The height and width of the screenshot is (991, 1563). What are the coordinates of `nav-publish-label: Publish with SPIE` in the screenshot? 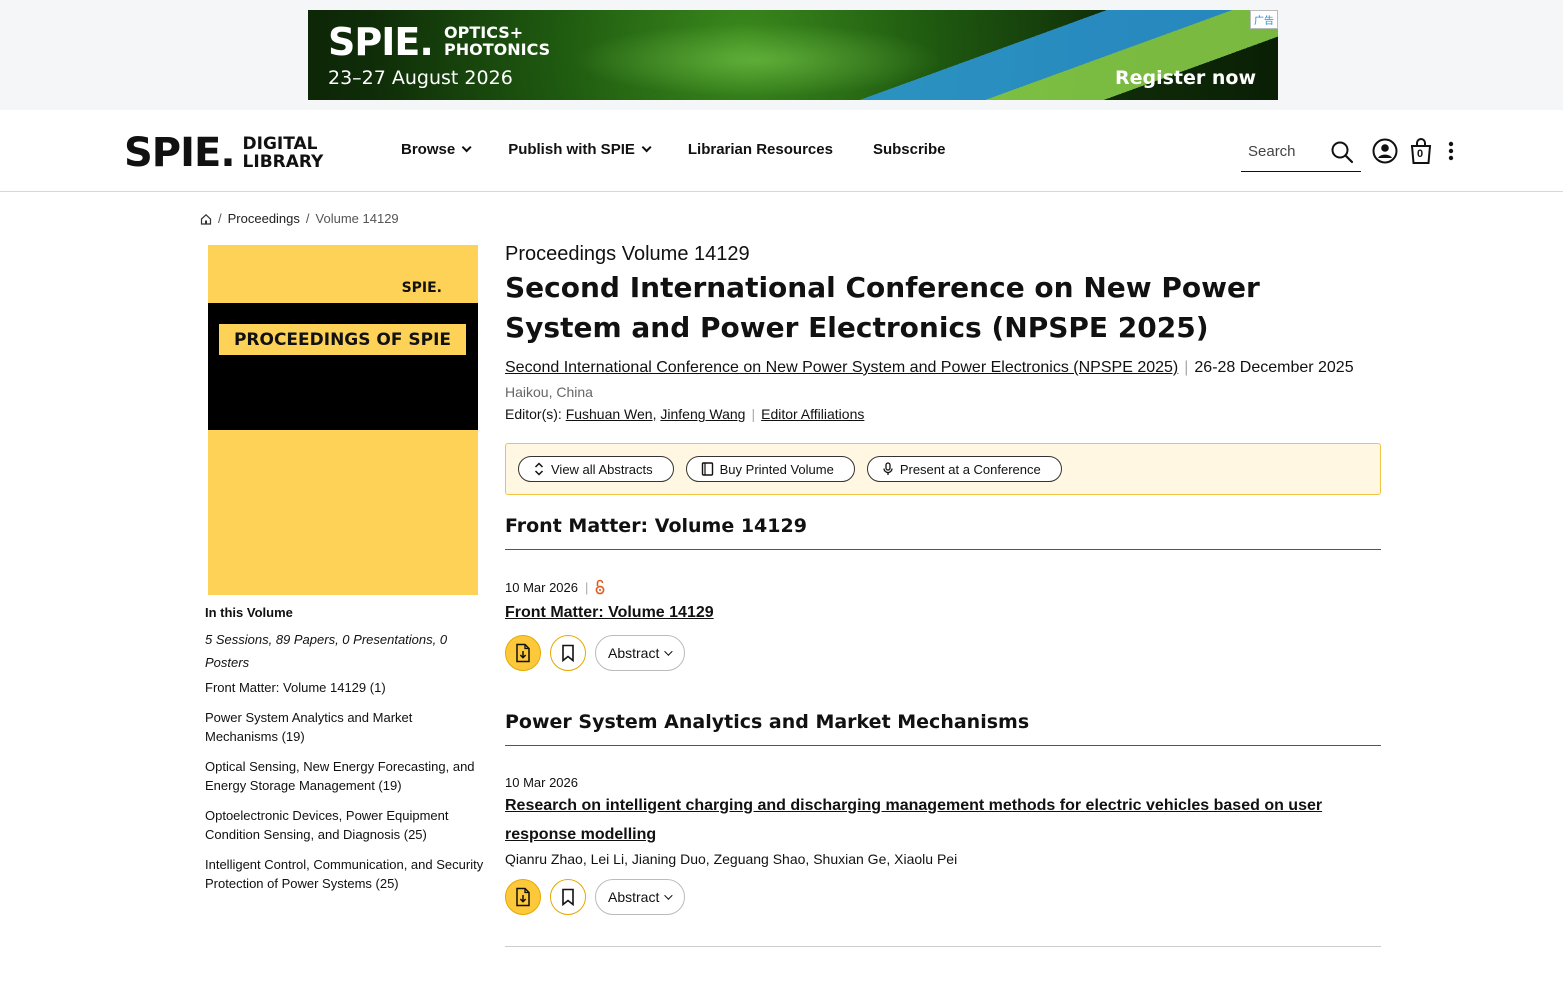 It's located at (571, 149).